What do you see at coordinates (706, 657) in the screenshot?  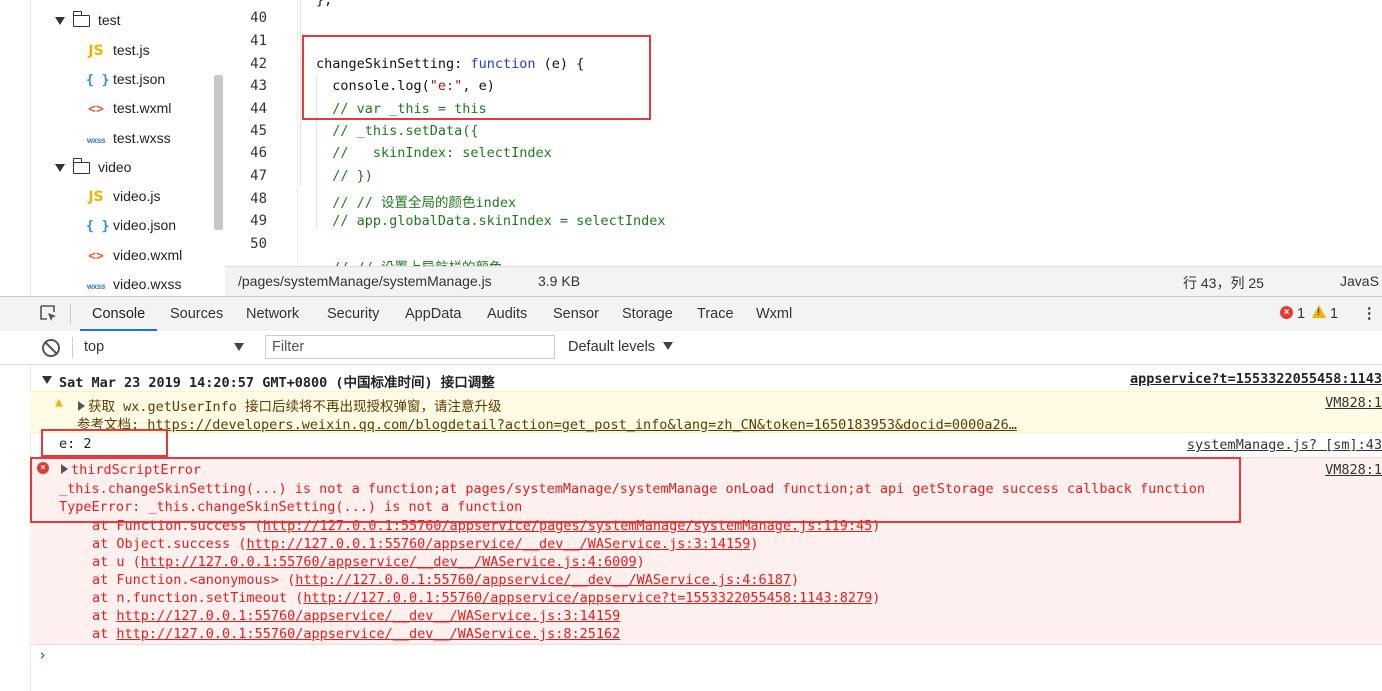 I see `console-prompt: ›` at bounding box center [706, 657].